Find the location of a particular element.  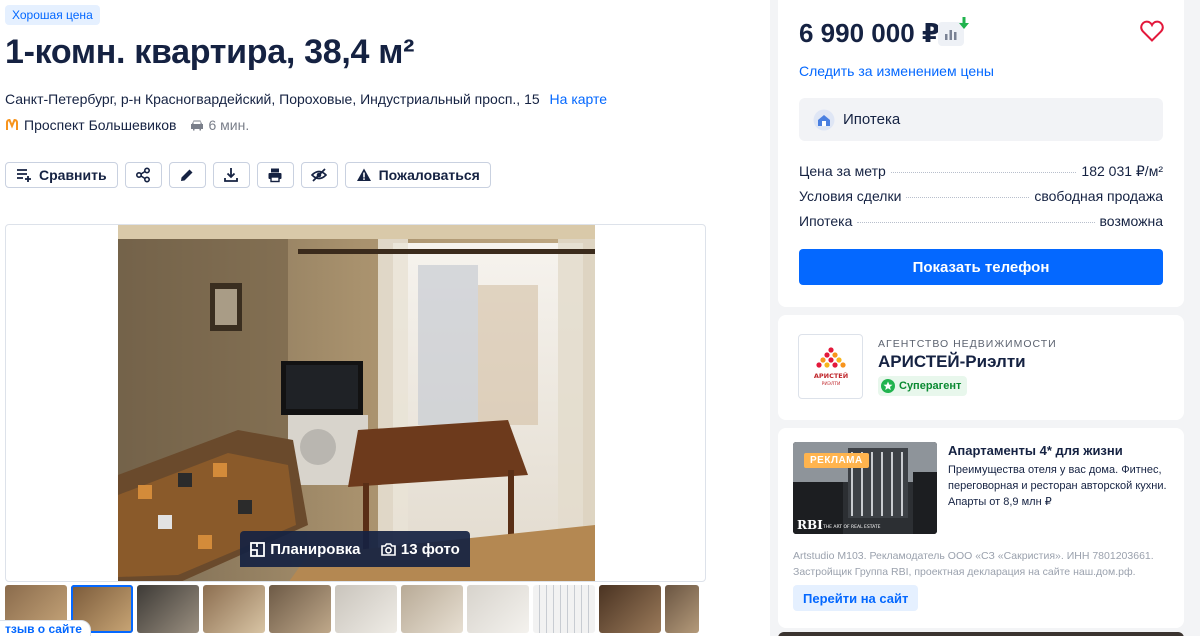

print-icon is located at coordinates (275, 175).